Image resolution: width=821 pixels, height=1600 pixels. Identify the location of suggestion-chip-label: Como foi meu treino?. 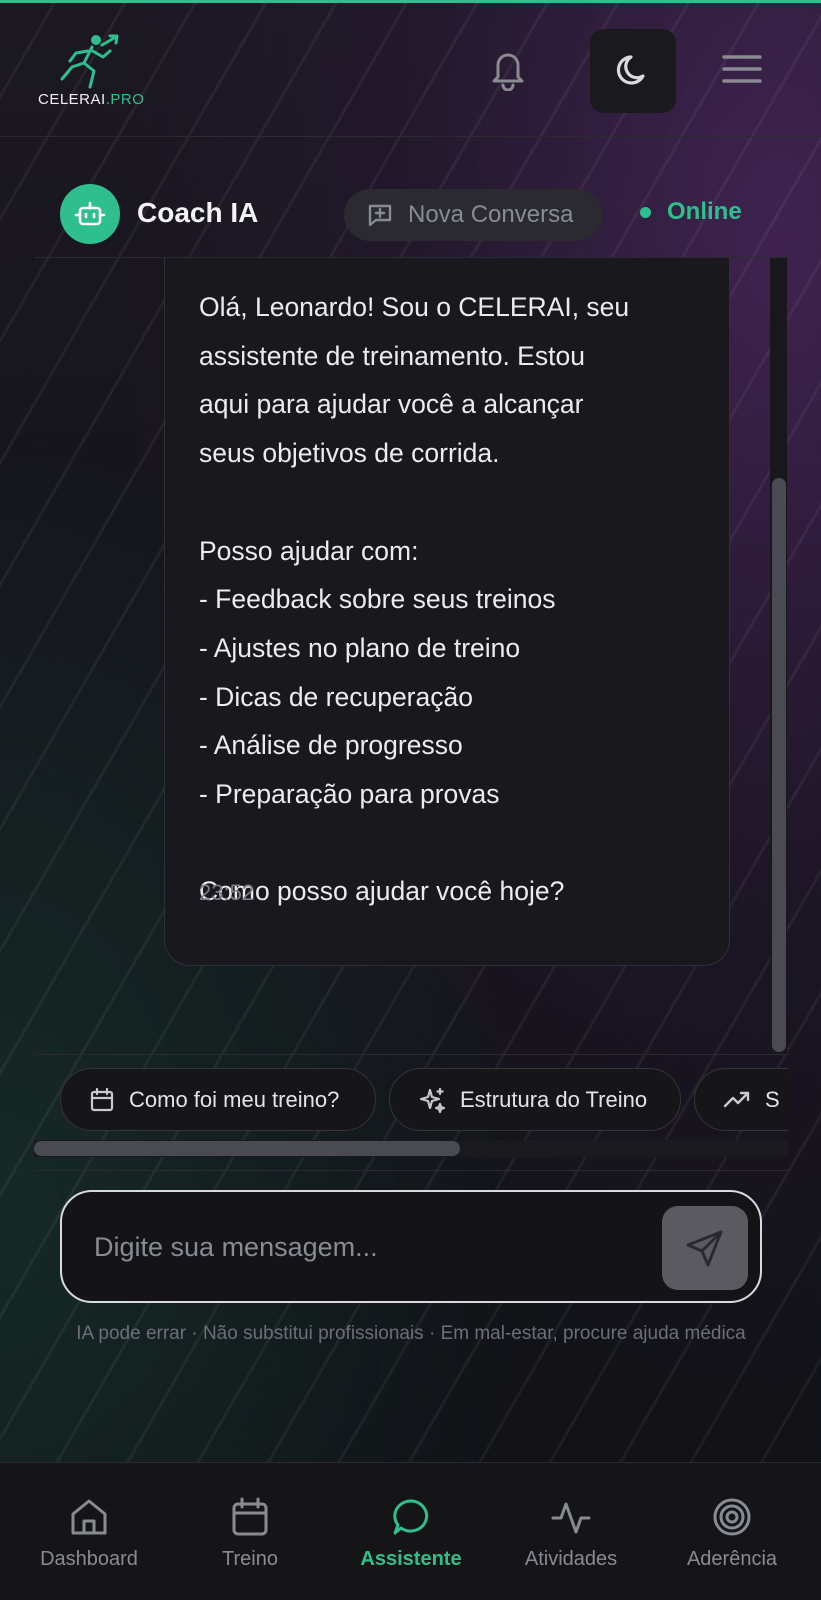
(234, 1099).